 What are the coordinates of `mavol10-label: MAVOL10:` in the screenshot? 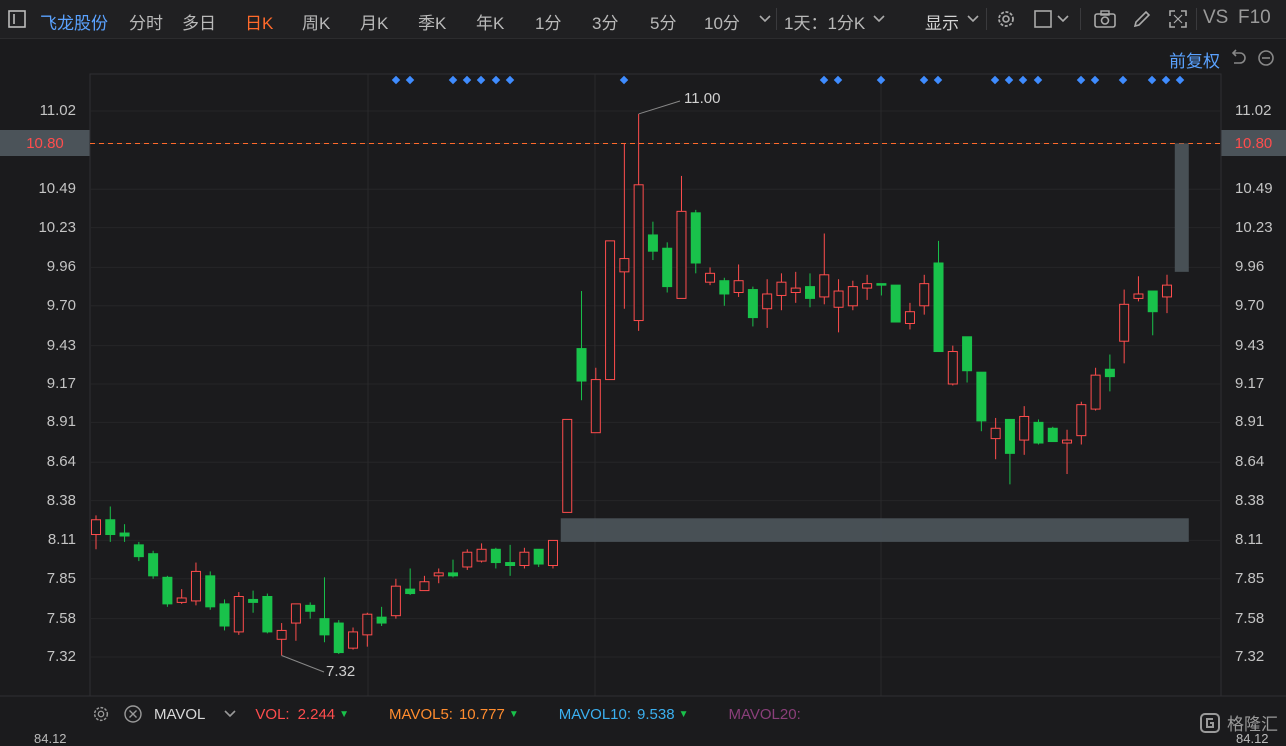 It's located at (595, 714).